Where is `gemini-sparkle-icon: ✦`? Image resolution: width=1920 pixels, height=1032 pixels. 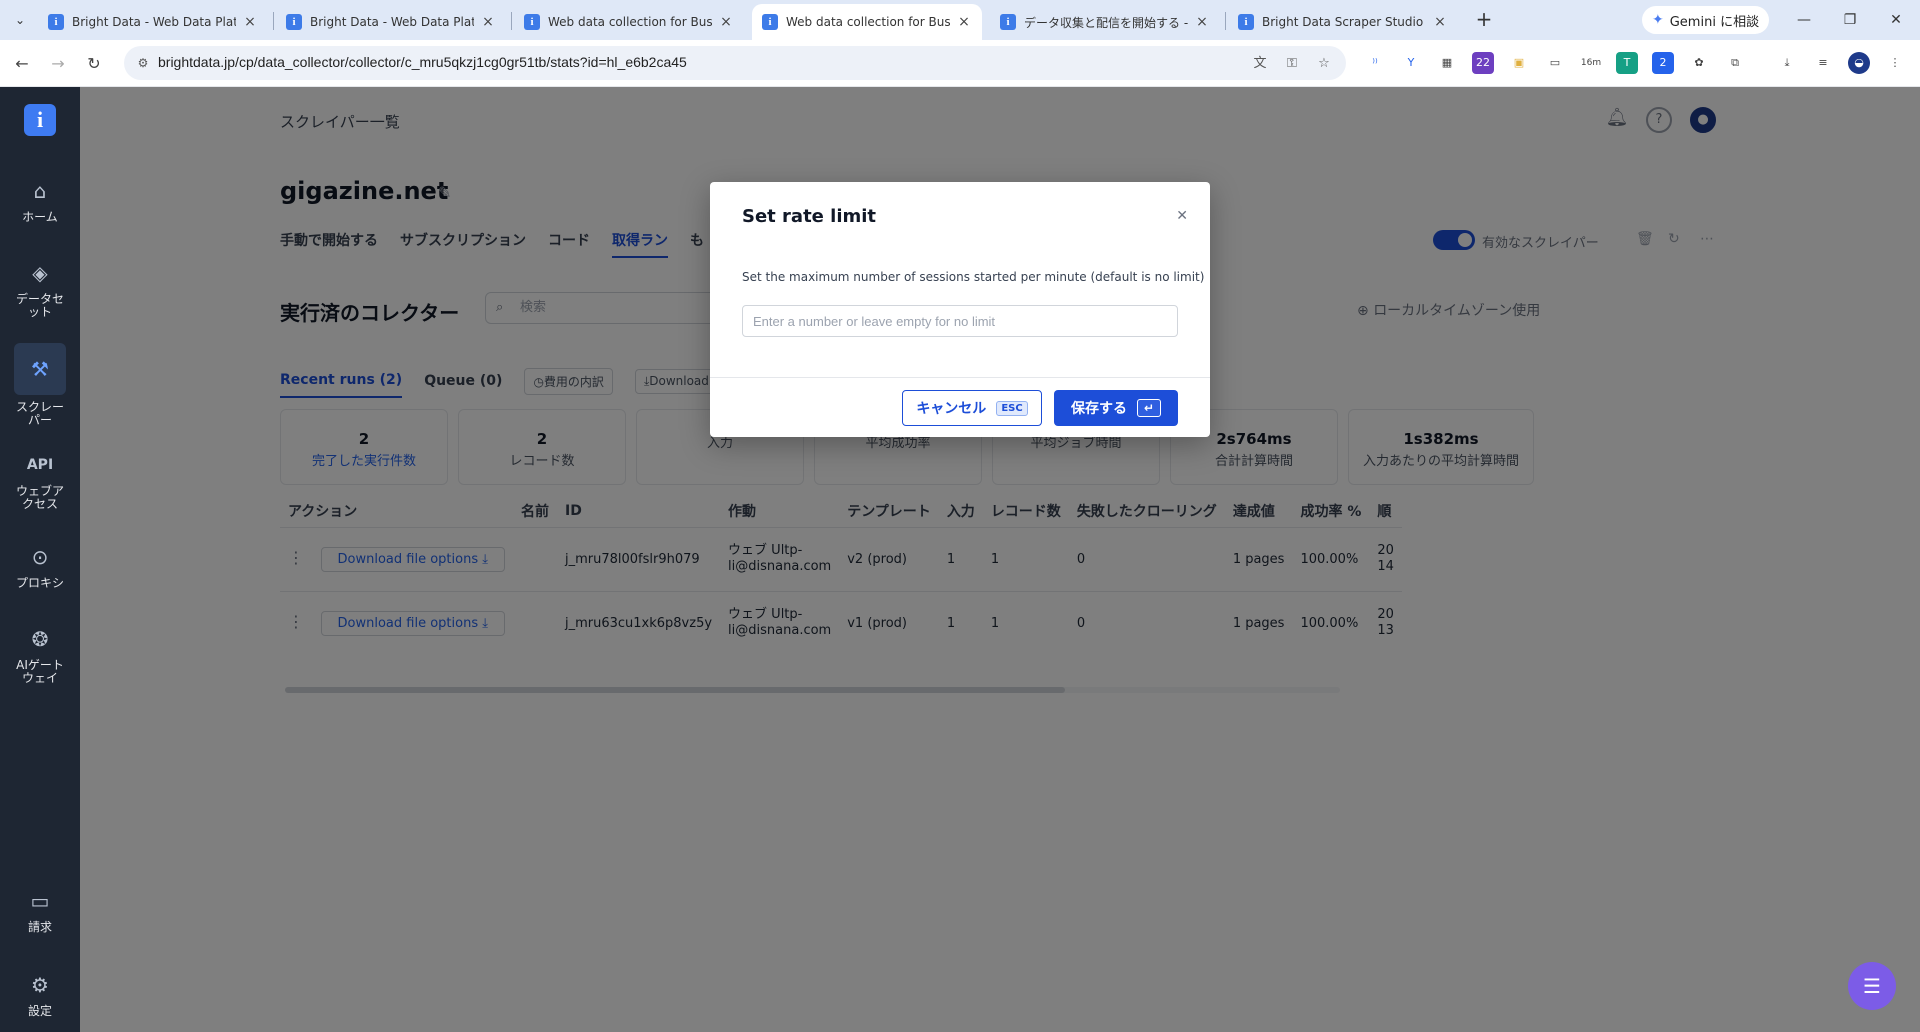
gemini-sparkle-icon: ✦ is located at coordinates (1658, 20).